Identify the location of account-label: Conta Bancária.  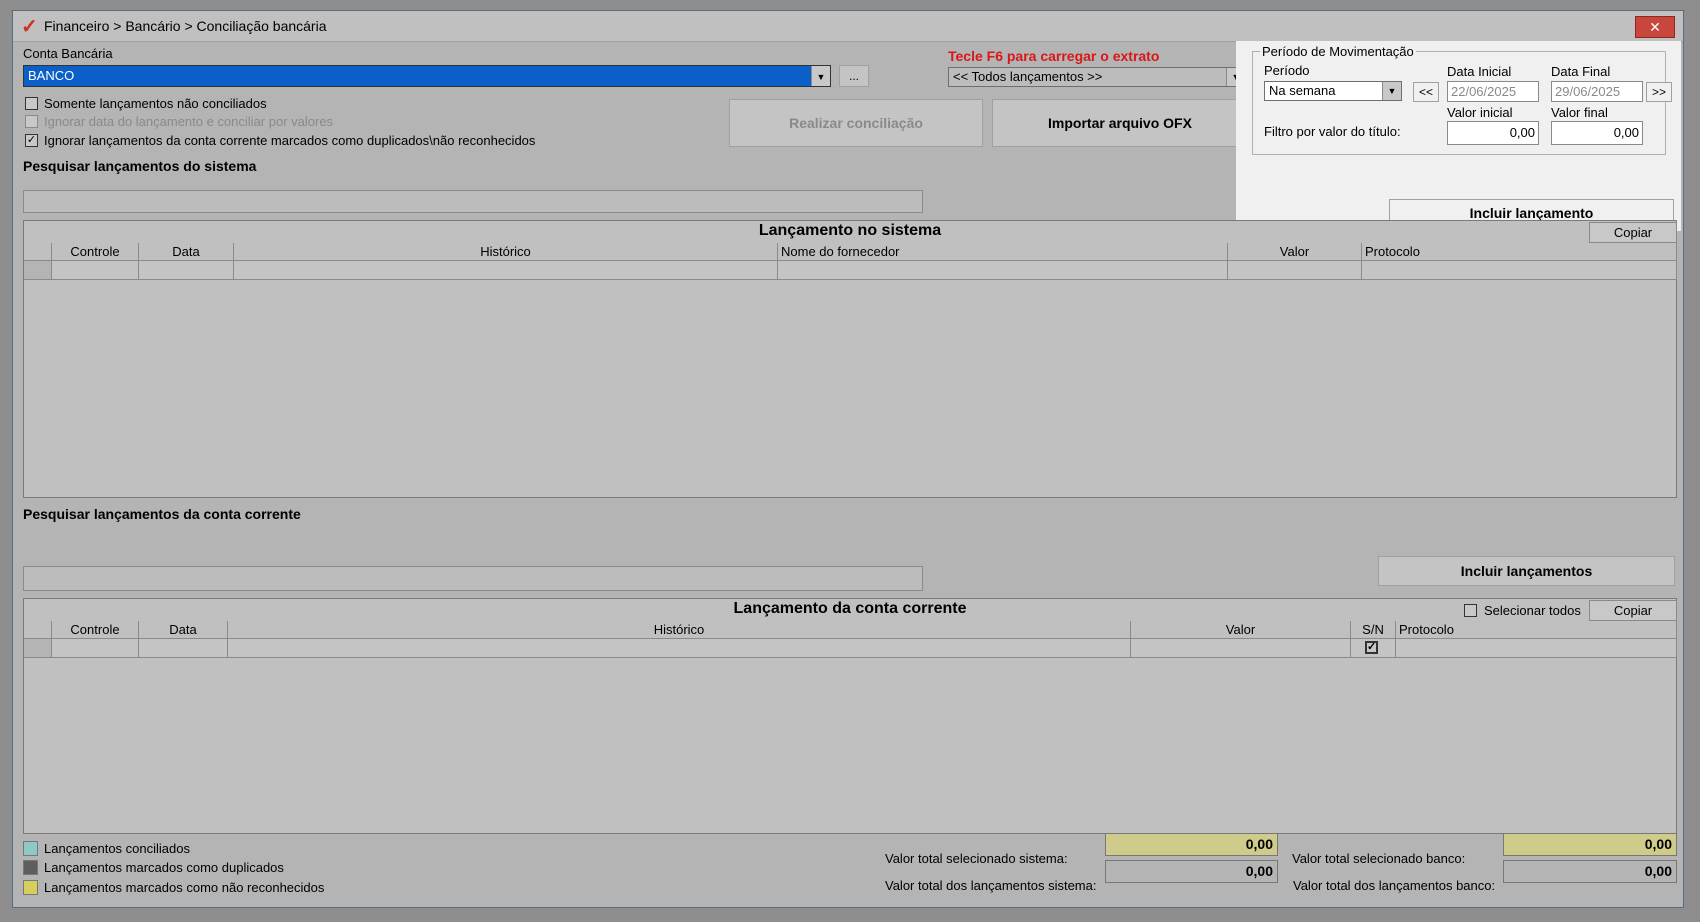
(68, 53).